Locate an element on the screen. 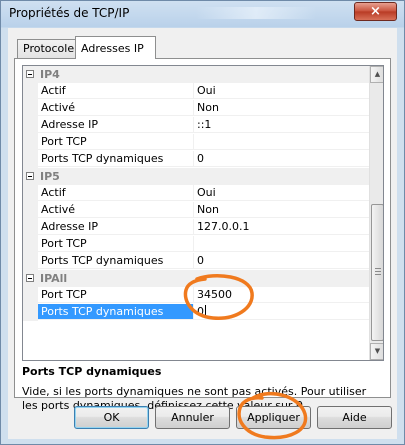  property-row: Adresse IP 127.0.0.1 is located at coordinates (196, 227).